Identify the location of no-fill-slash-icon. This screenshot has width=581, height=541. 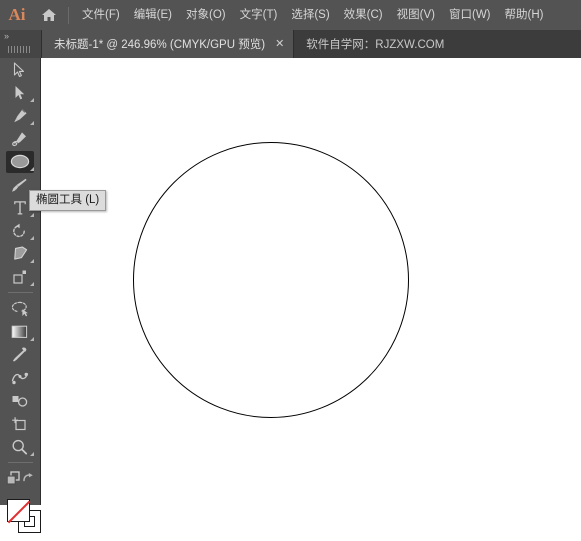
(18, 512).